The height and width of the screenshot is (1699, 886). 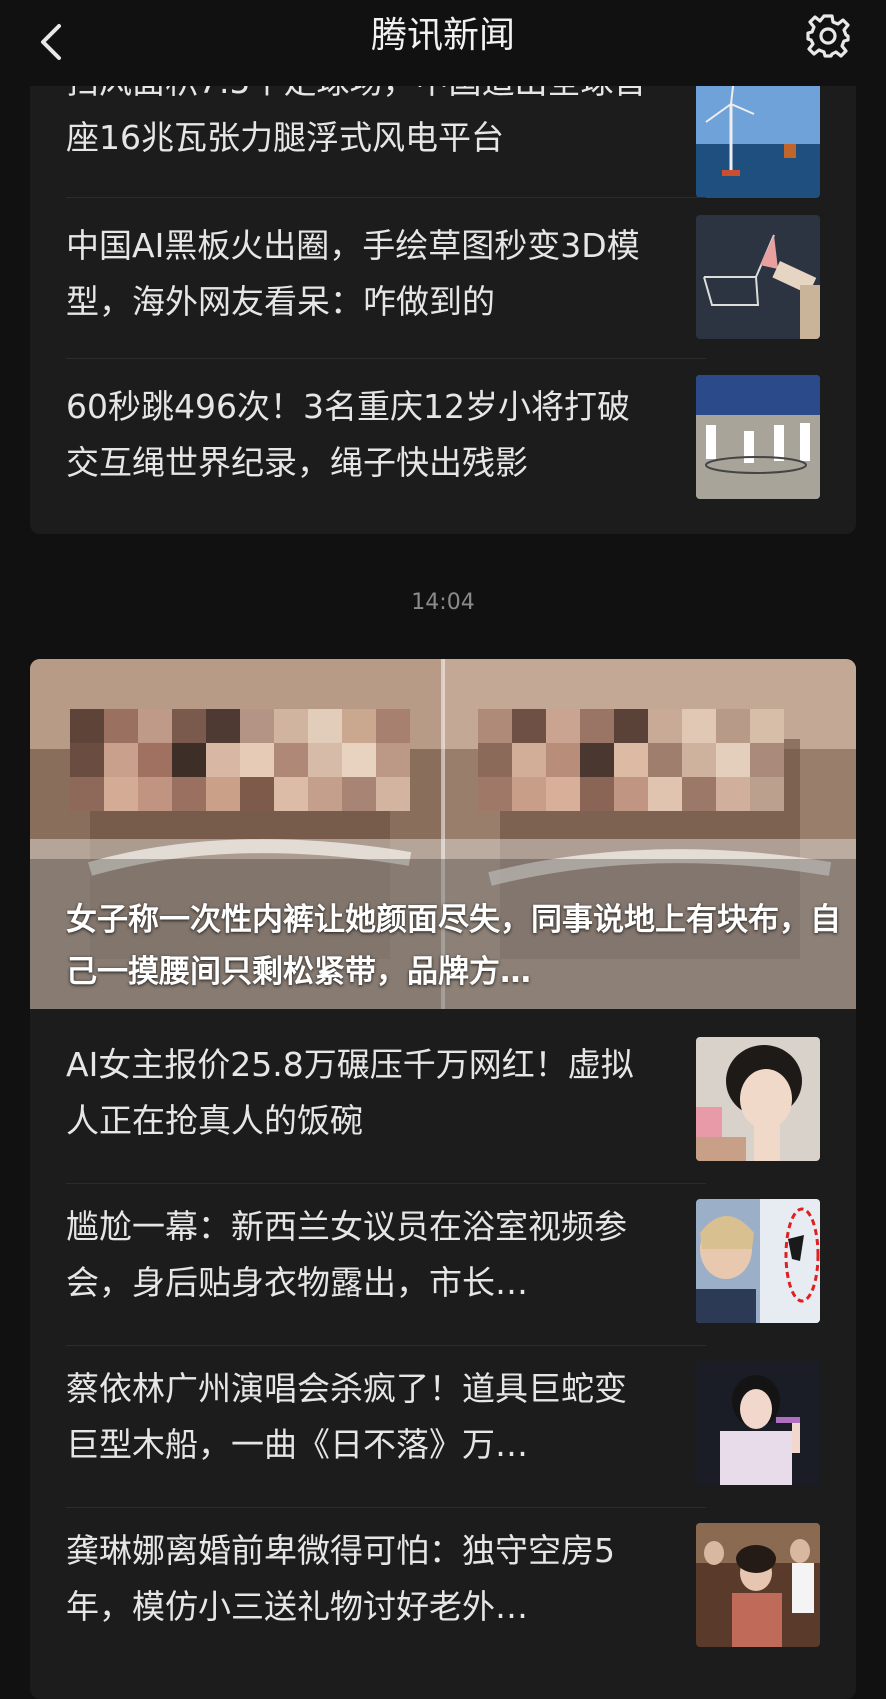 I want to click on gear-icon, so click(x=828, y=36).